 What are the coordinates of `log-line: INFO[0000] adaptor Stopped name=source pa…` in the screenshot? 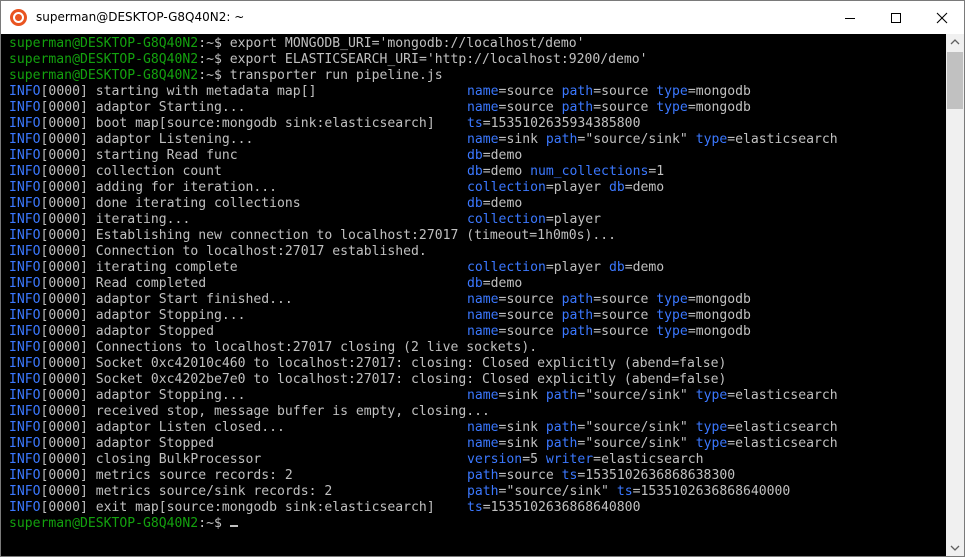 It's located at (380, 332).